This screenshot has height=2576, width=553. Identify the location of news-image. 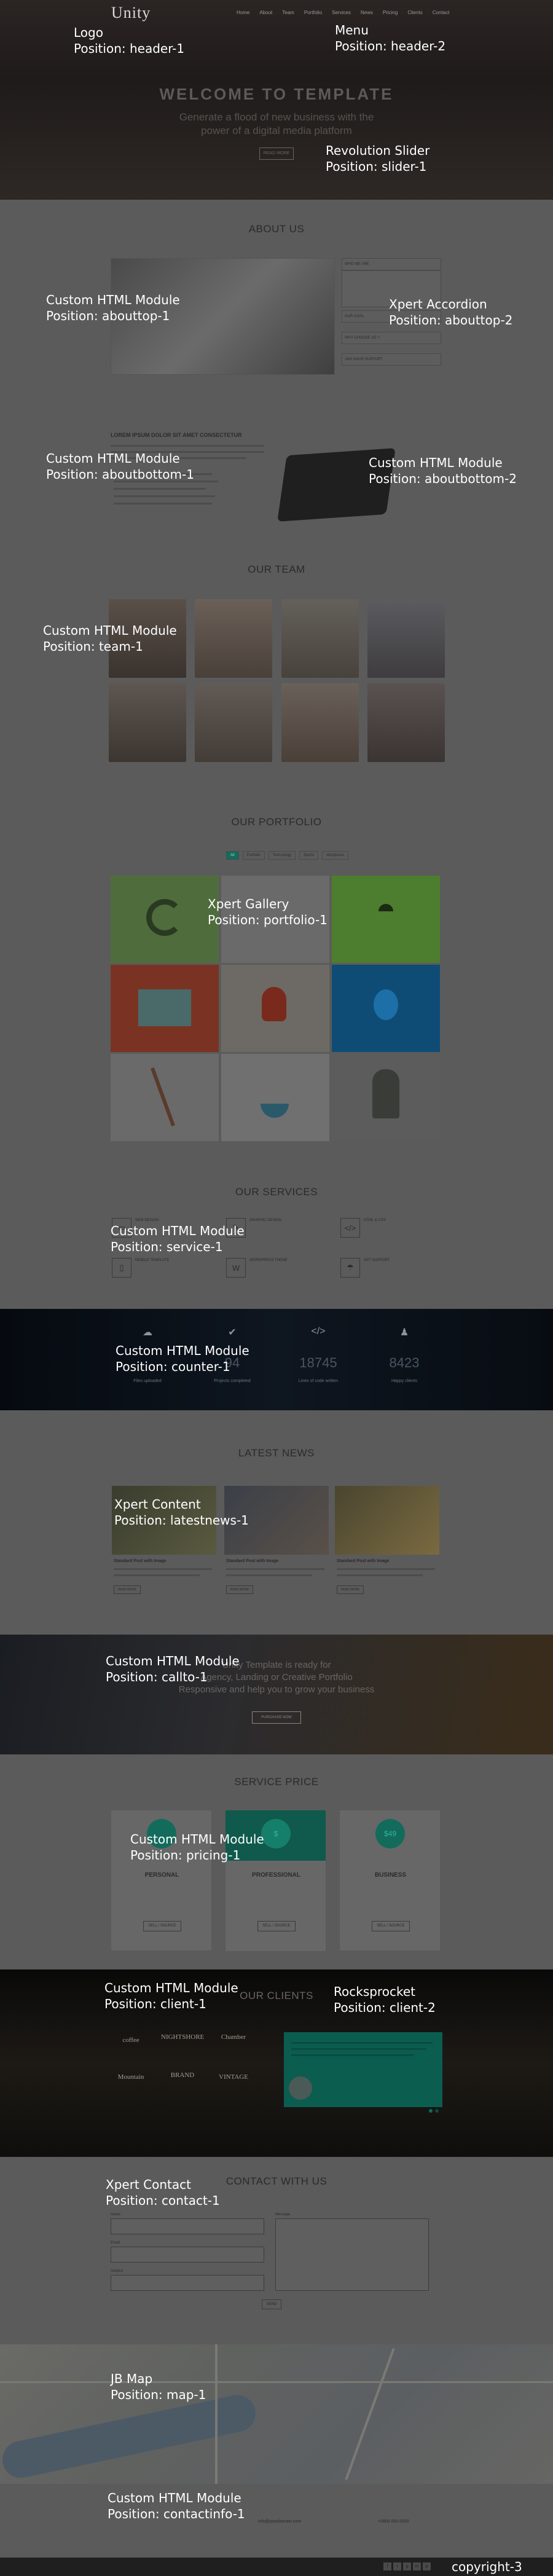
(387, 1520).